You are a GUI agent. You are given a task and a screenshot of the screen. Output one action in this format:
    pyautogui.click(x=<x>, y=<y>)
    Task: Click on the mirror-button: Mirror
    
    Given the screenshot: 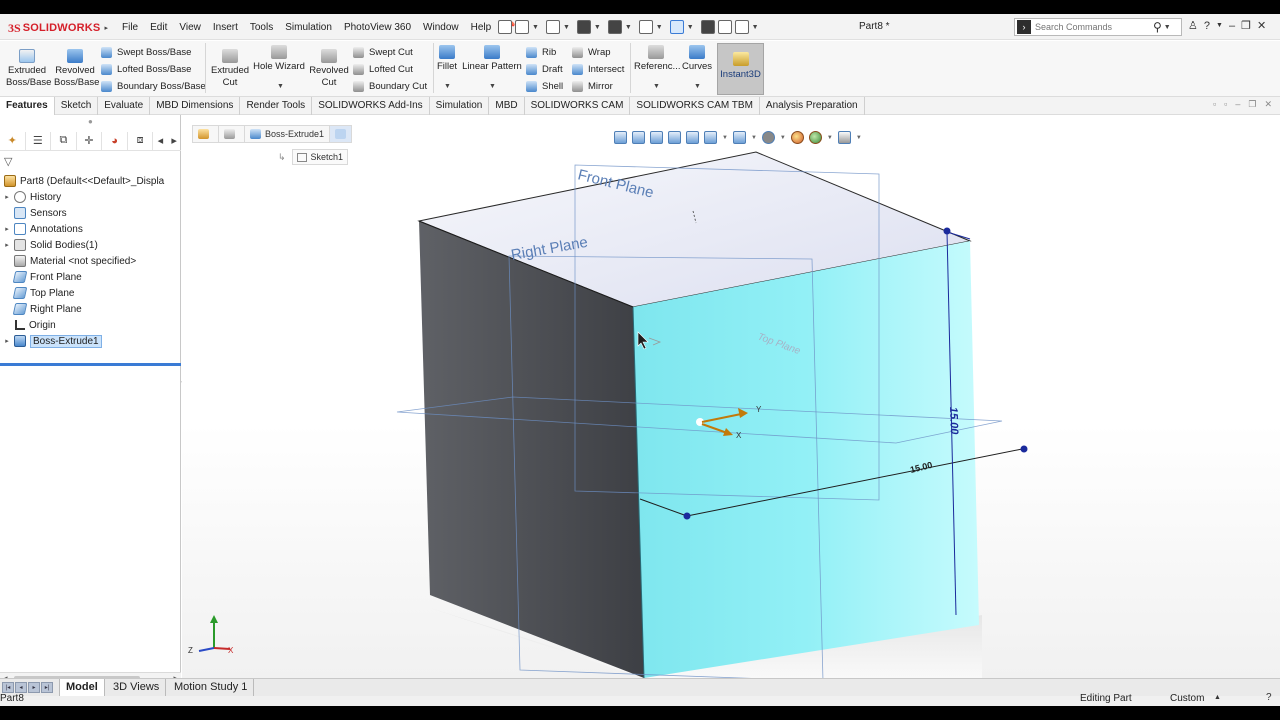 What is the action you would take?
    pyautogui.click(x=592, y=86)
    